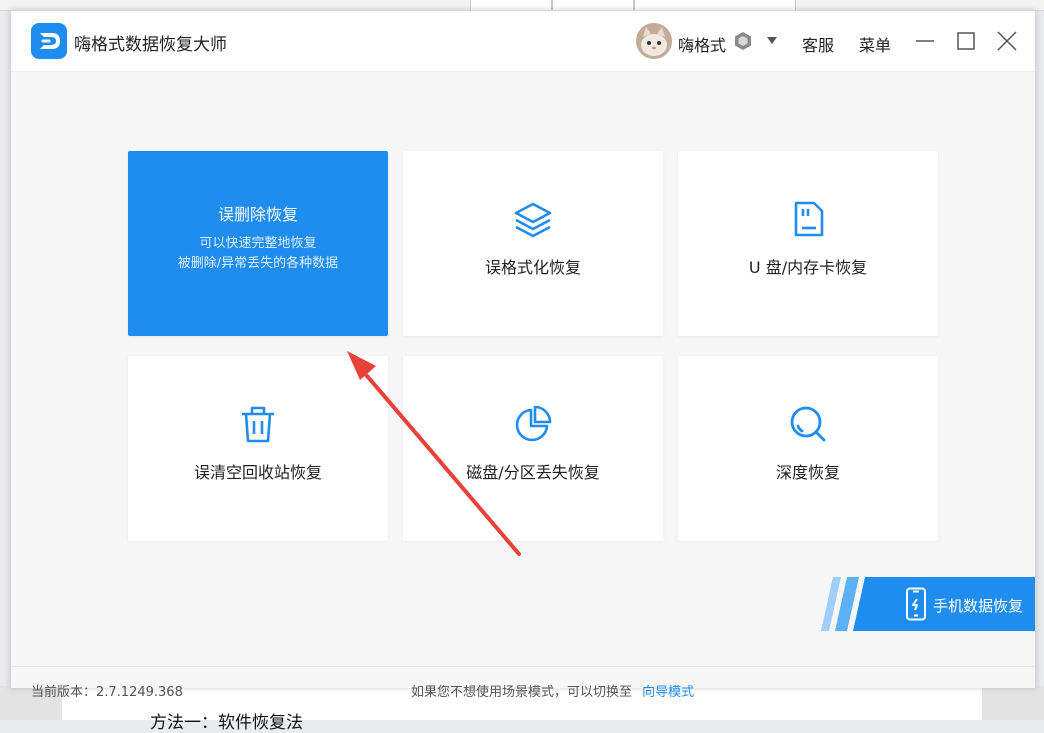 This screenshot has height=733, width=1044. Describe the element at coordinates (258, 263) in the screenshot. I see `card-description-line2: 被删除/异常丢失的各种数据` at that location.